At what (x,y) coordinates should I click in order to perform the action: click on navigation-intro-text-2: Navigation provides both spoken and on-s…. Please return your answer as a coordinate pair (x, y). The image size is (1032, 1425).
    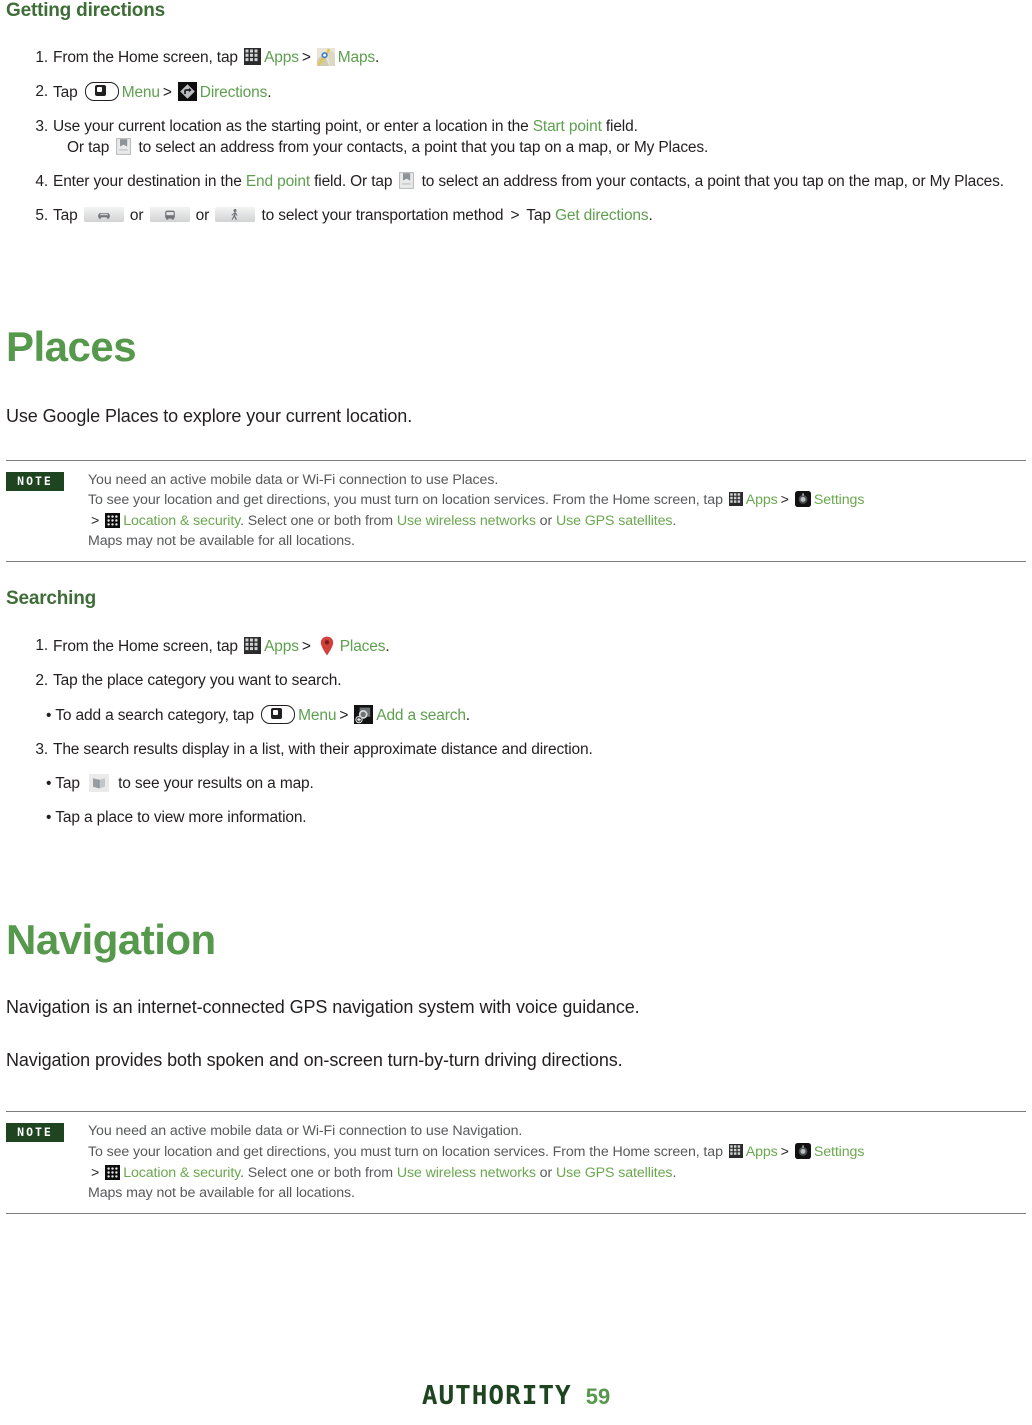
    Looking at the image, I should click on (314, 1060).